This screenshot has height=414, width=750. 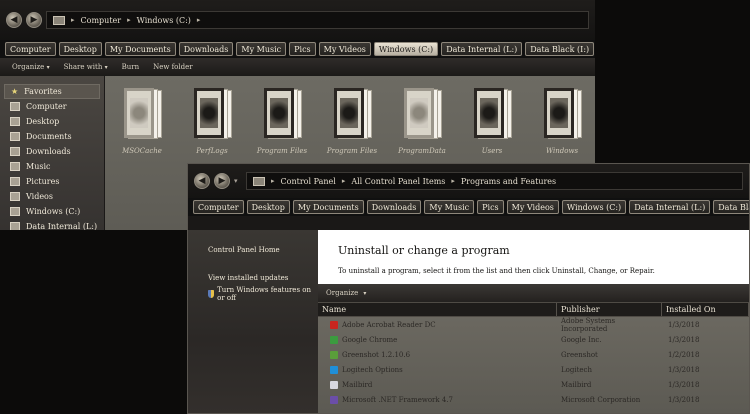 I want to click on program-installed-on: 1/2/2018, so click(x=684, y=354).